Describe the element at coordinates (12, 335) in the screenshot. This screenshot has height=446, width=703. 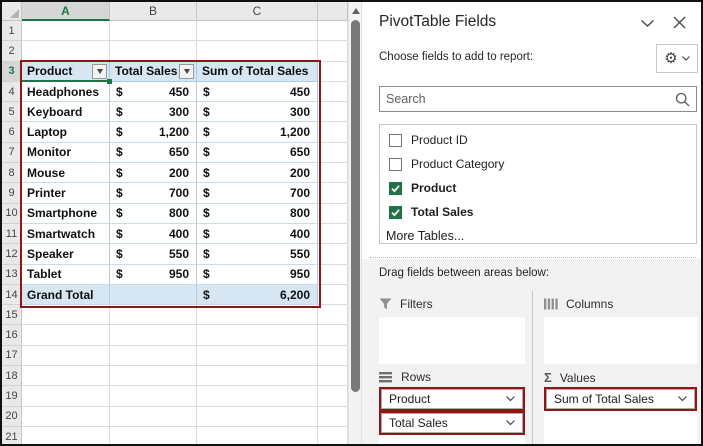
I see `row-header: 16` at that location.